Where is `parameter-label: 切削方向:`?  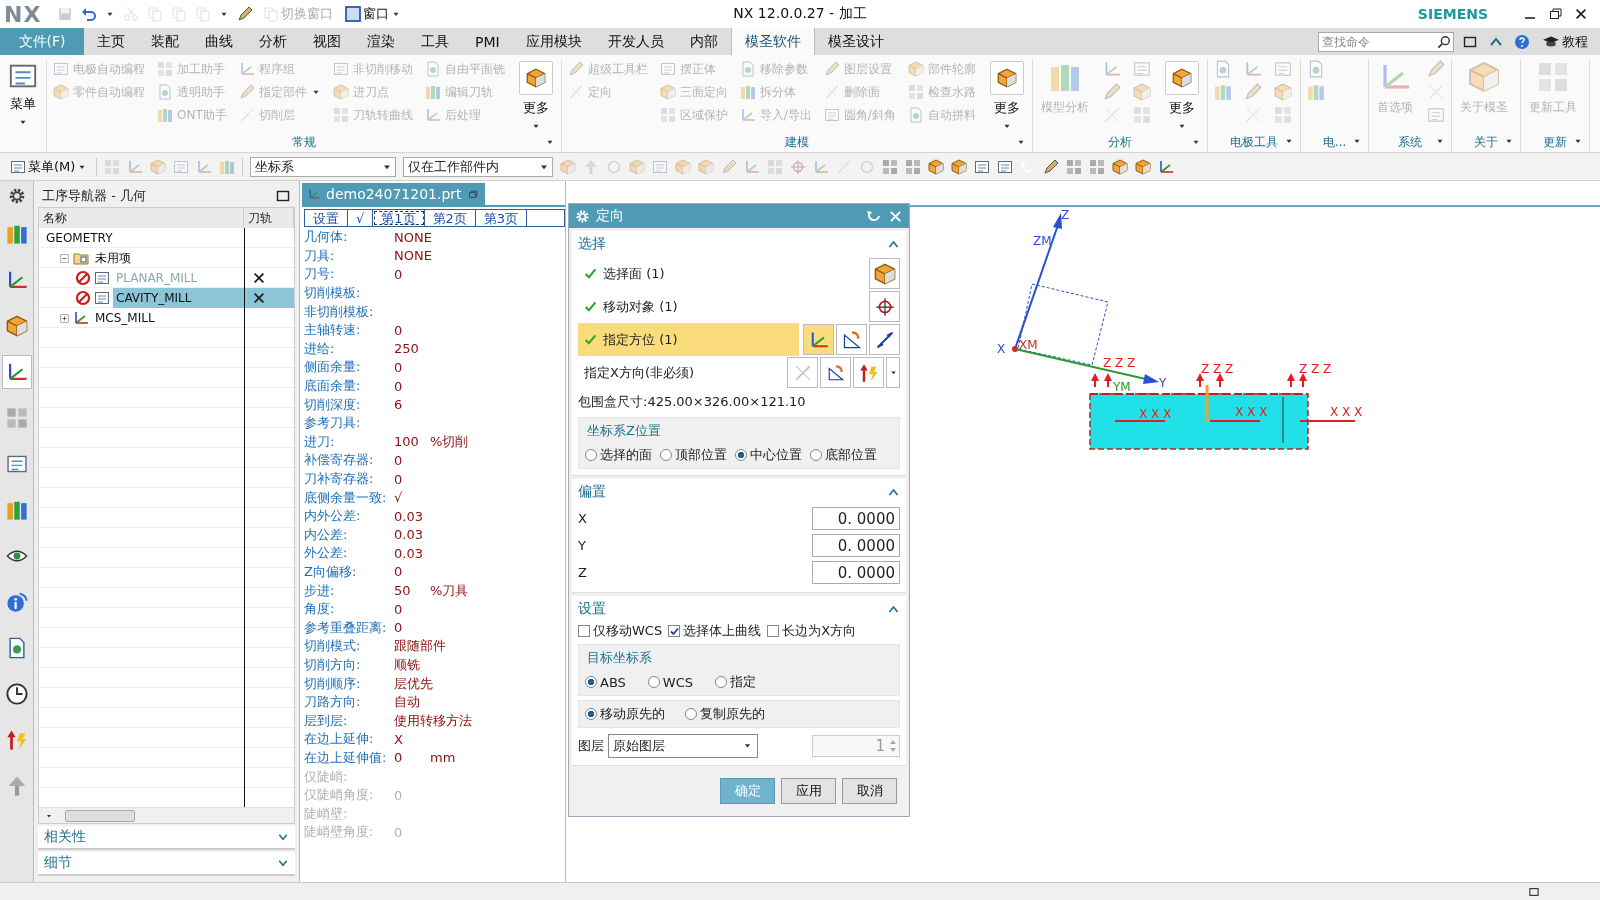
parameter-label: 切削方向: is located at coordinates (333, 664).